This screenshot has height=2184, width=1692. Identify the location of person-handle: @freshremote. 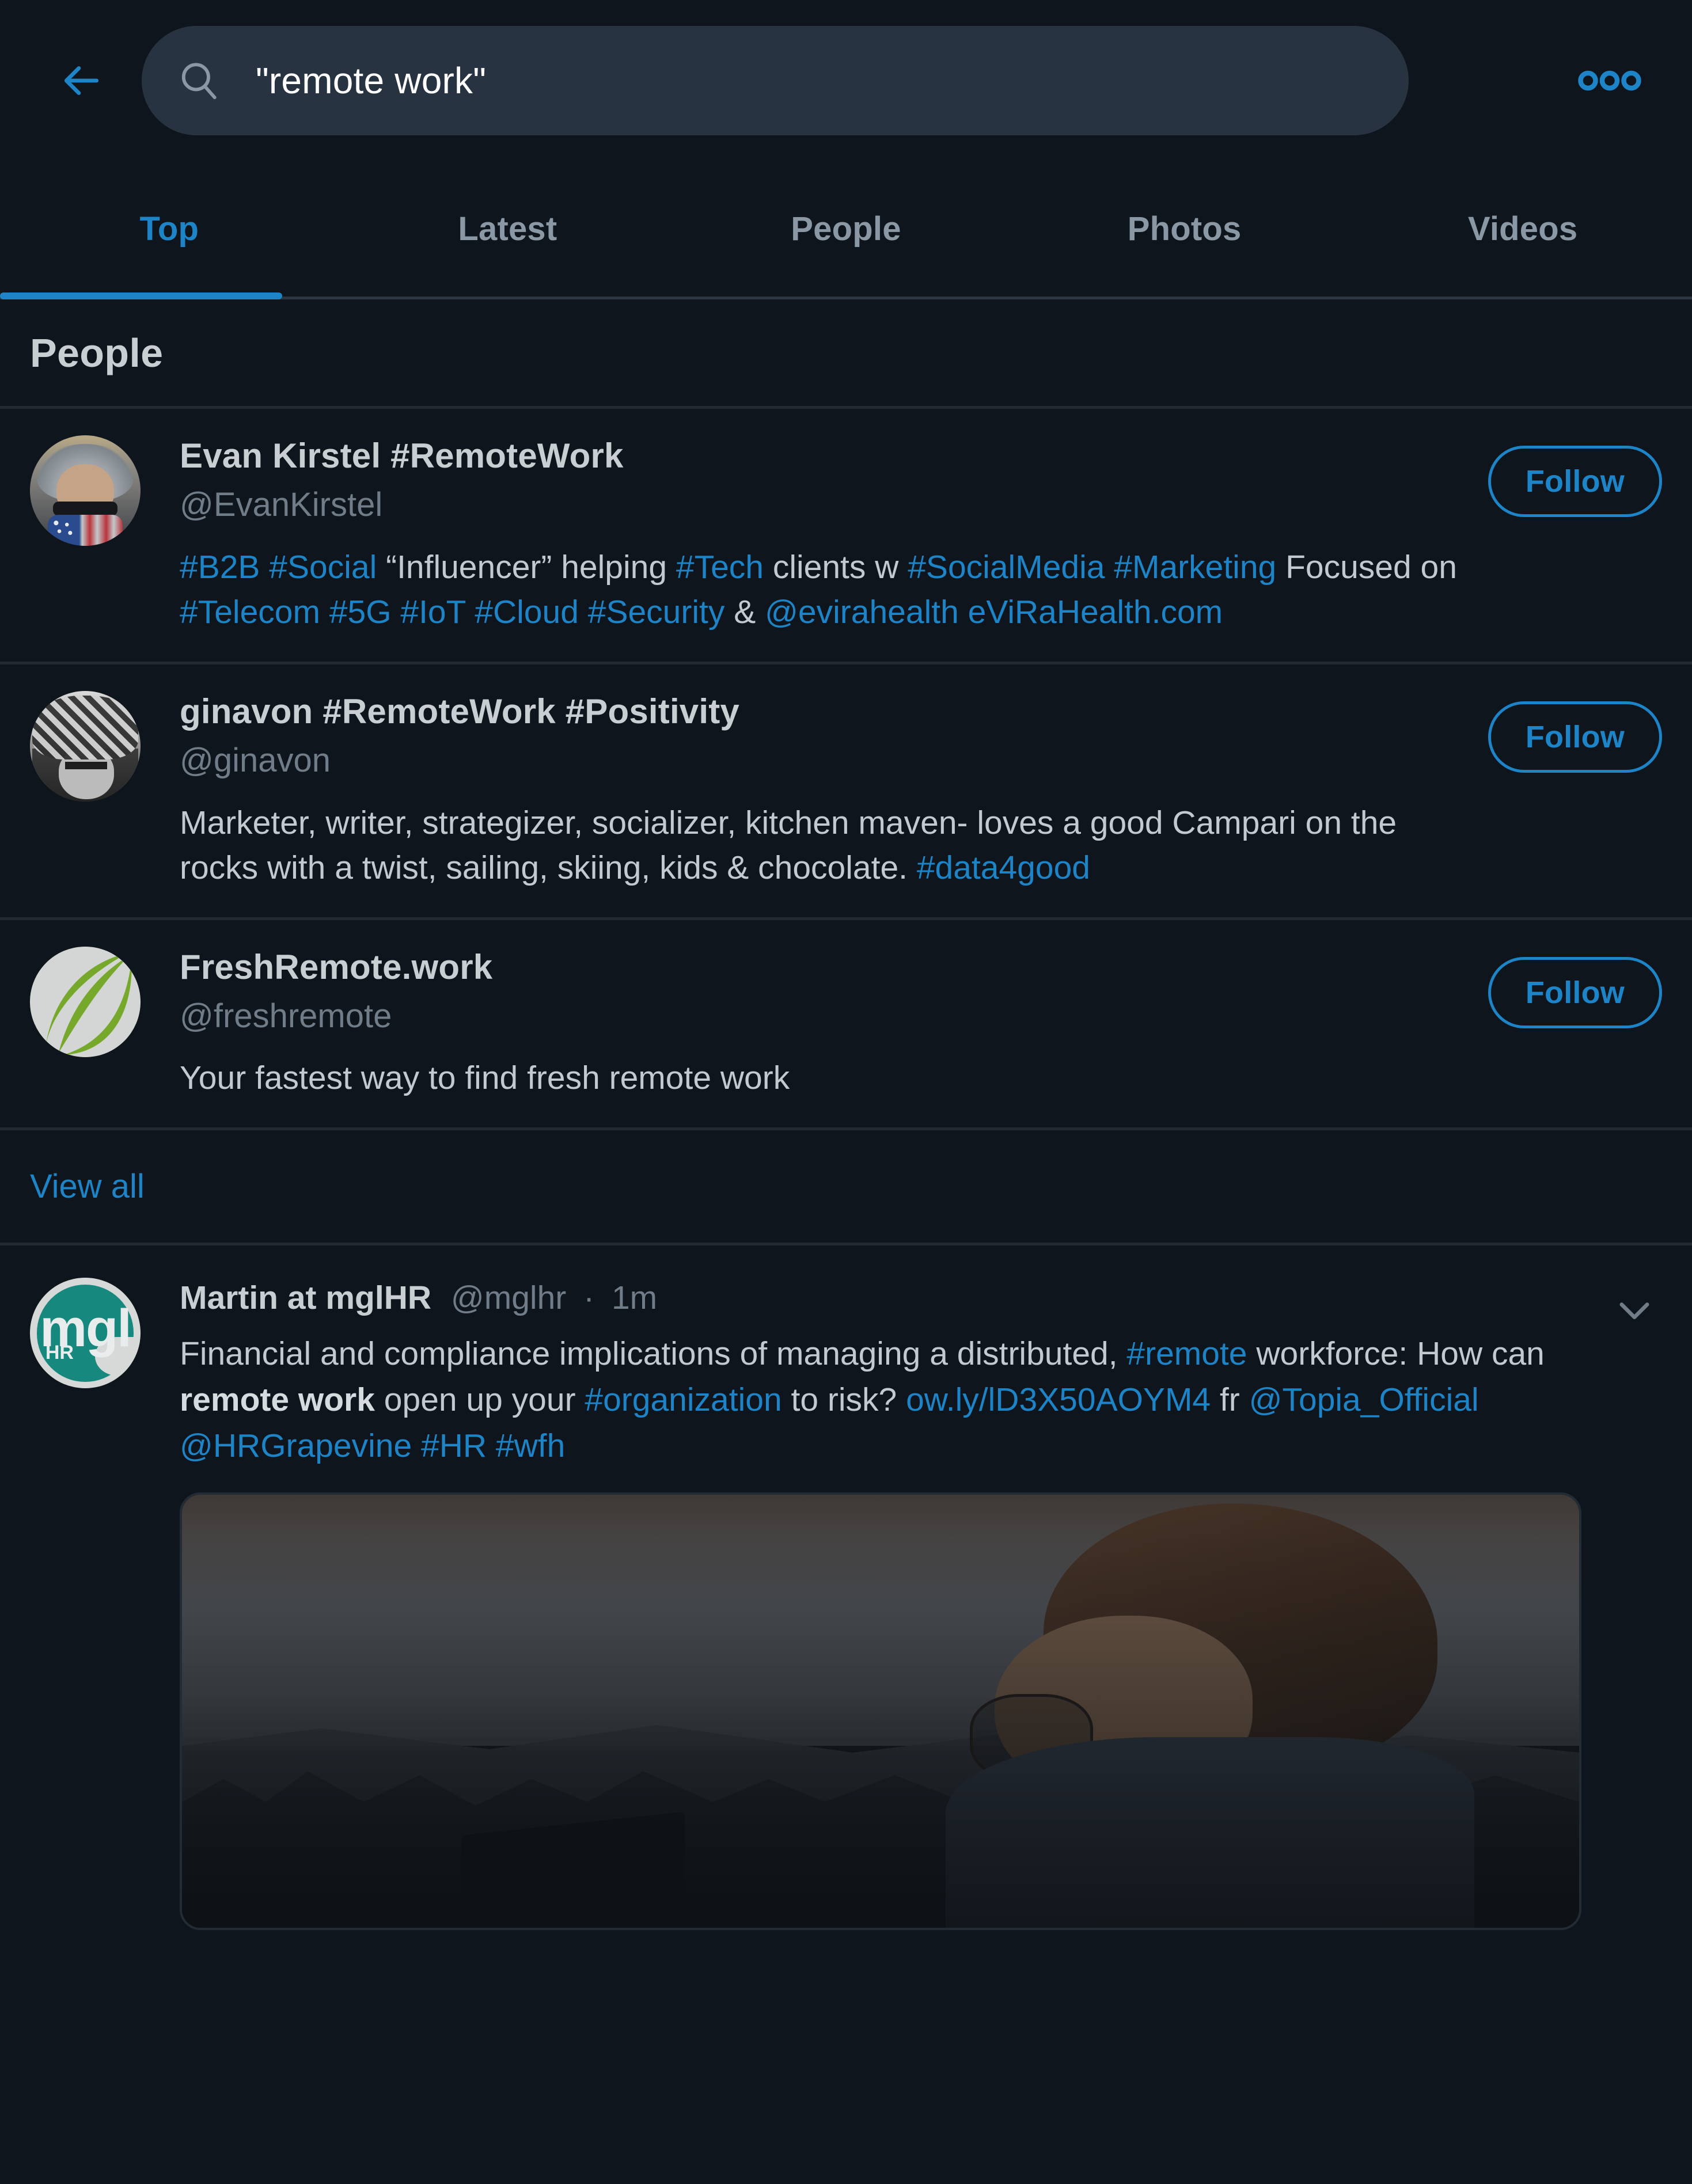
(286, 1016).